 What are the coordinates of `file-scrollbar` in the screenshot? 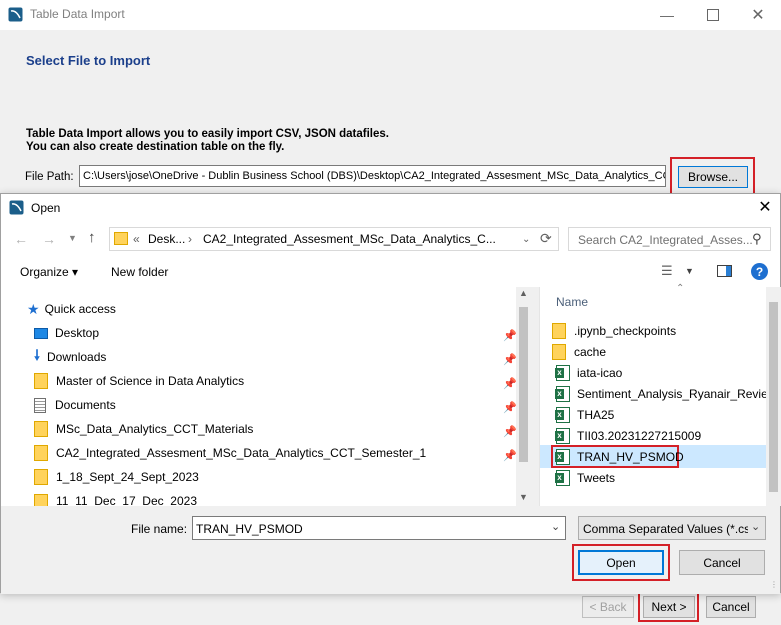 It's located at (773, 396).